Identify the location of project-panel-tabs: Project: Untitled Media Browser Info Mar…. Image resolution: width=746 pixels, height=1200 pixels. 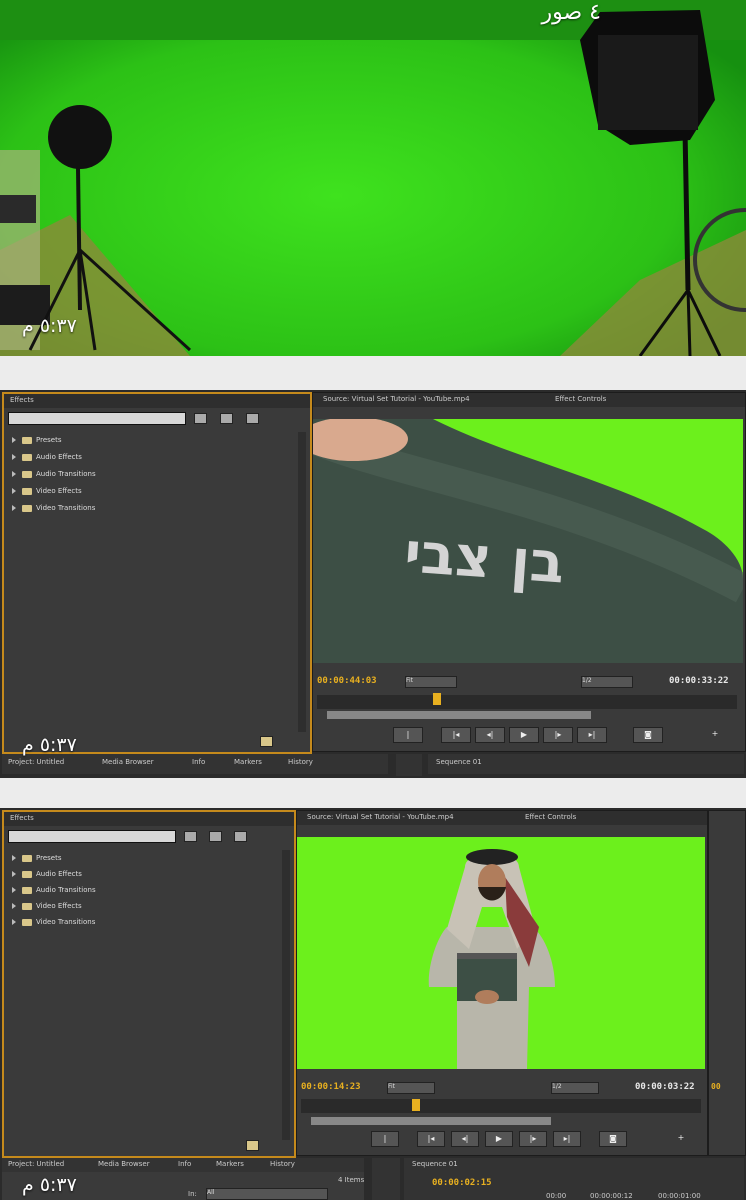
(195, 764).